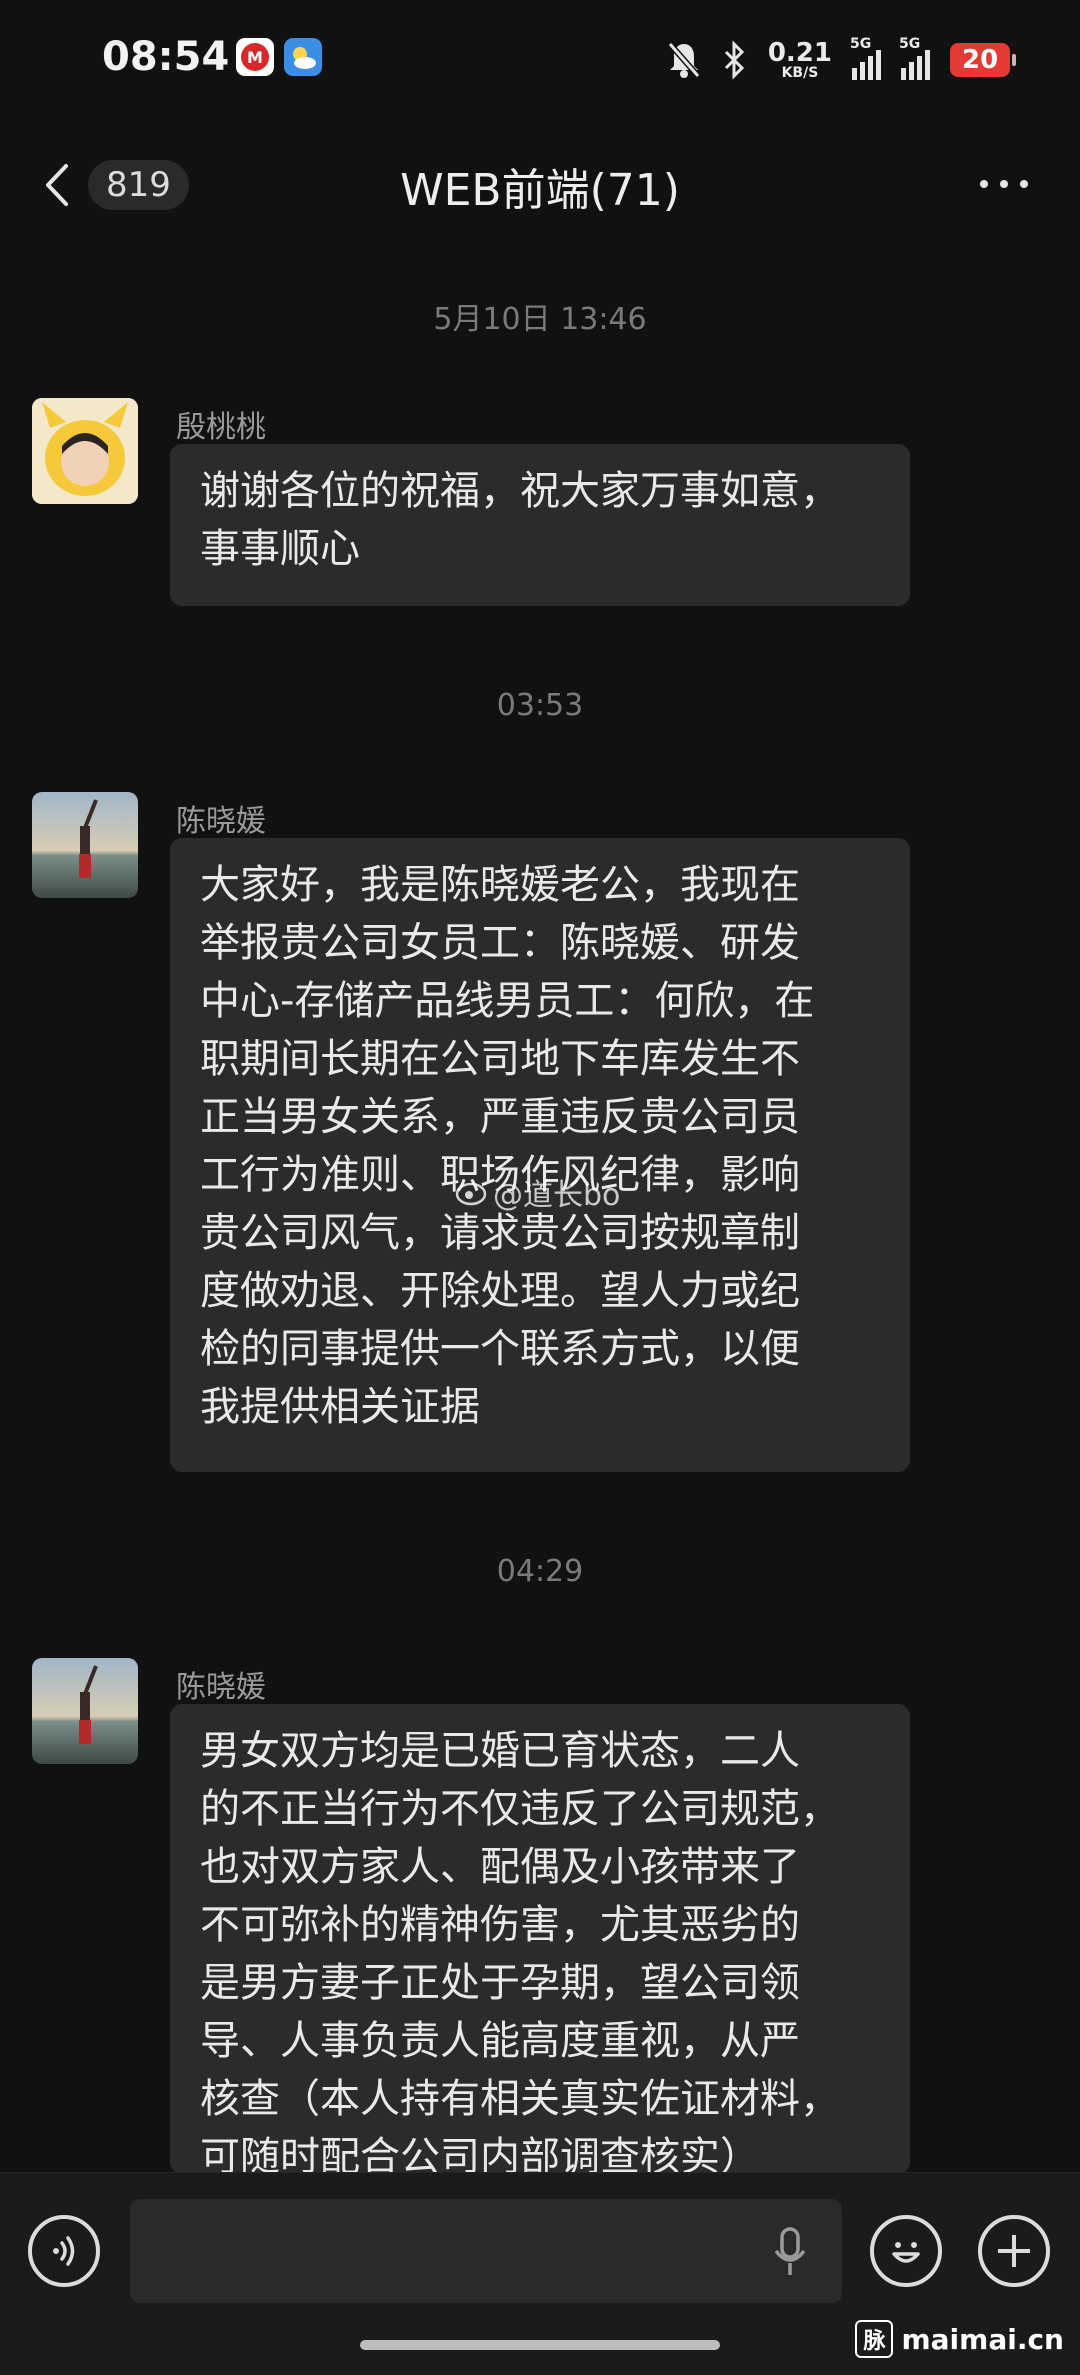 This screenshot has height=2375, width=1080. I want to click on message-line: 男女双方均是已婚已育状态，二人, so click(500, 1751).